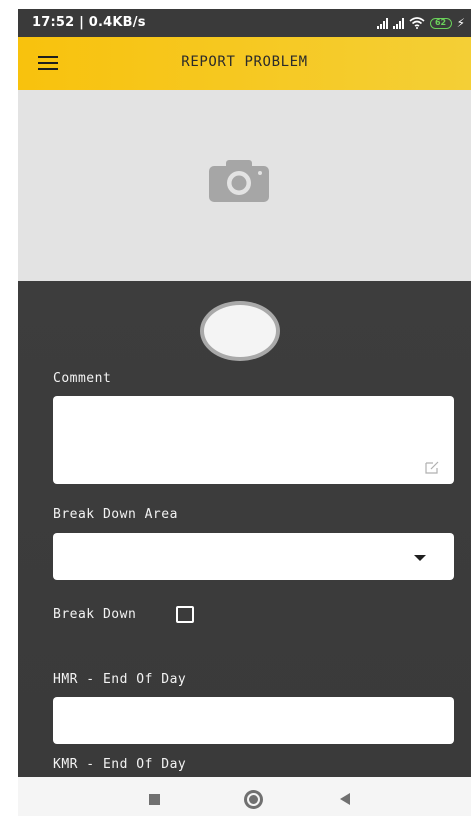  Describe the element at coordinates (89, 22) in the screenshot. I see `status-time: 17:52 | 0.4KB/s` at that location.